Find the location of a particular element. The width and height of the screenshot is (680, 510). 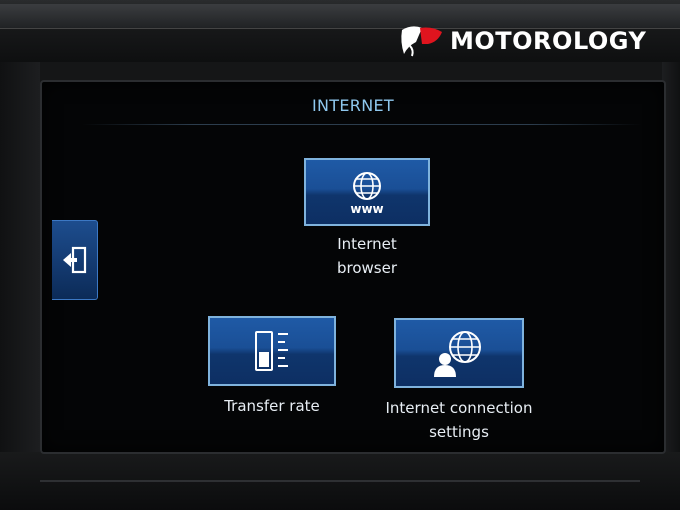

svg-text: www is located at coordinates (366, 209).